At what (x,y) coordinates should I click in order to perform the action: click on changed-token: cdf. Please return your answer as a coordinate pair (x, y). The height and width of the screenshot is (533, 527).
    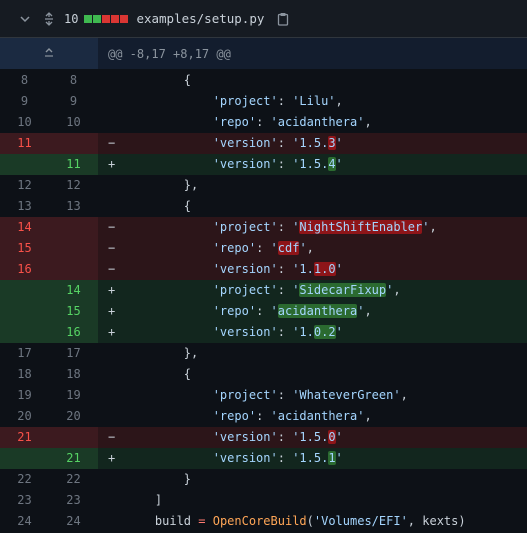
    Looking at the image, I should click on (288, 248).